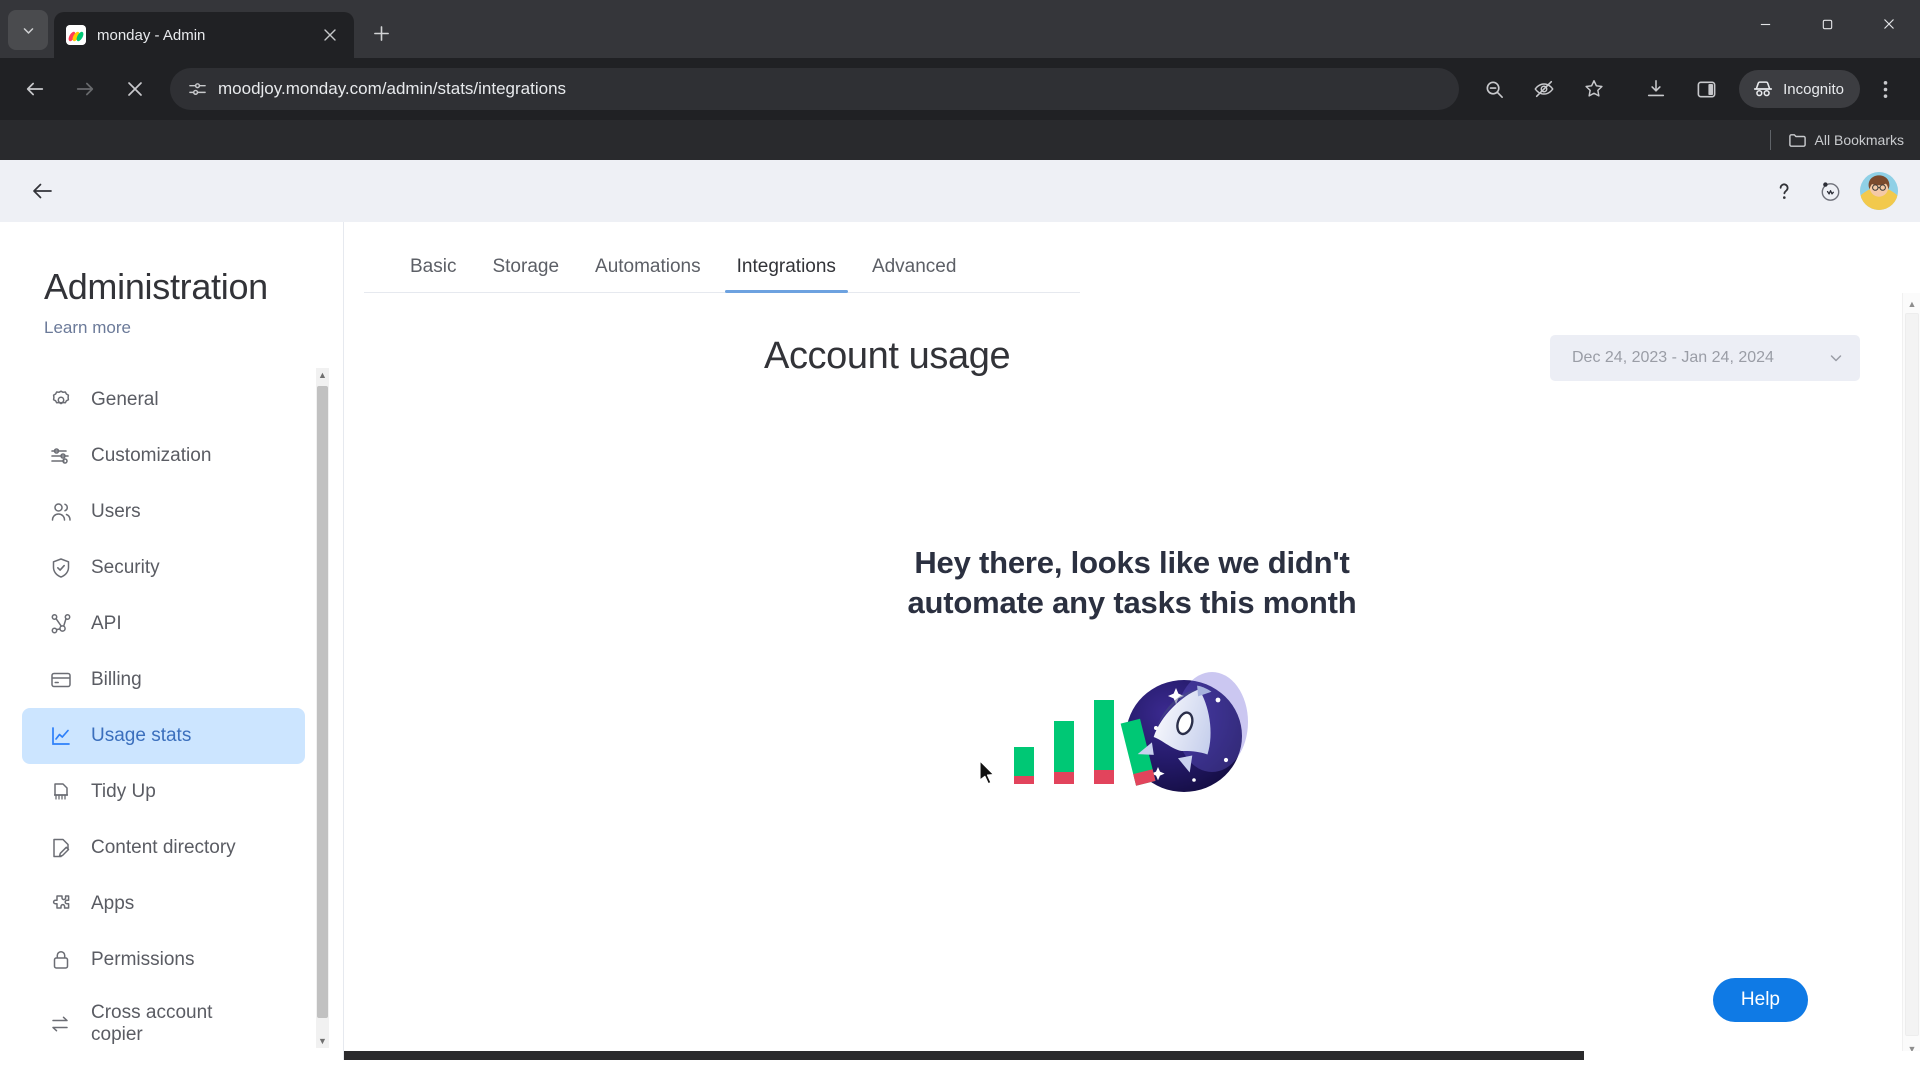 The image size is (1920, 1080). I want to click on sidebar-item-content-directory: Content directory, so click(163, 848).